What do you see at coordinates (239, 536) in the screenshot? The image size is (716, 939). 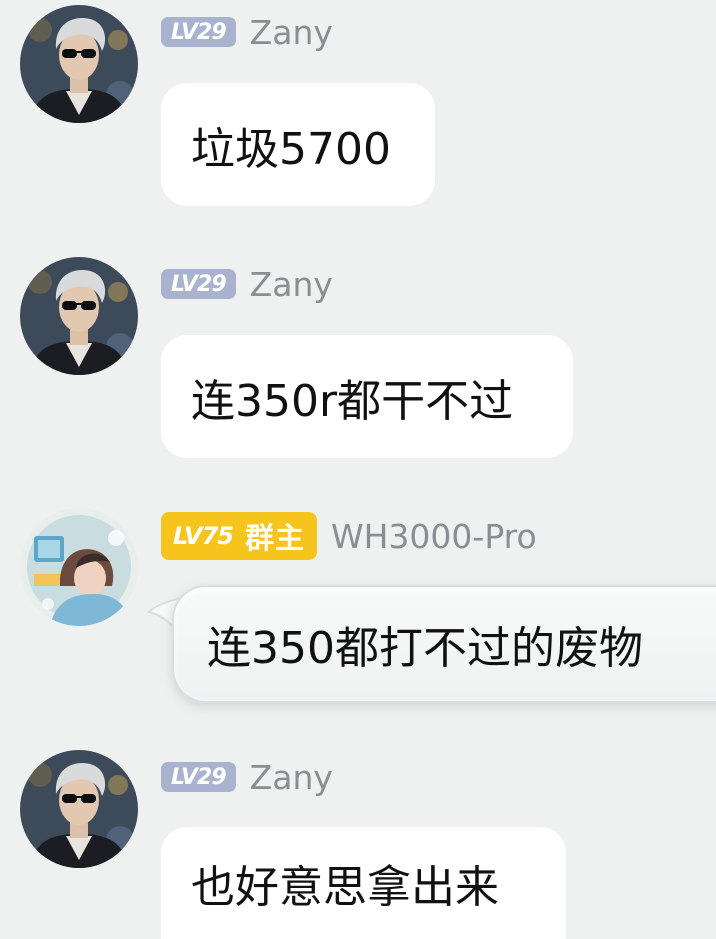 I see `level-badge-owner: LV75 群主` at bounding box center [239, 536].